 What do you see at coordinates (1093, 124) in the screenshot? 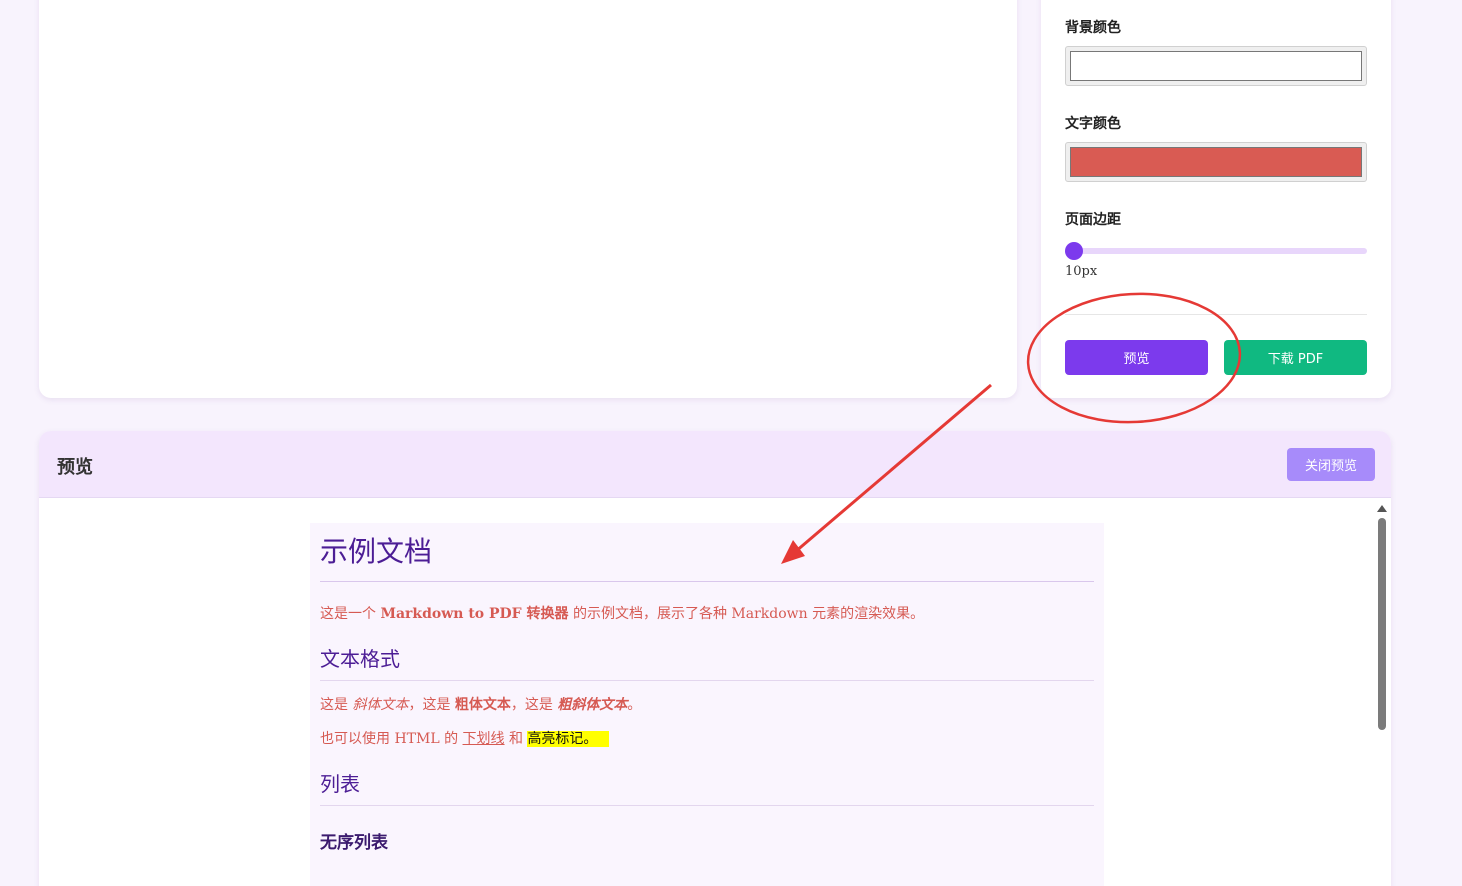
I see `text-color-label: 文字颜色` at bounding box center [1093, 124].